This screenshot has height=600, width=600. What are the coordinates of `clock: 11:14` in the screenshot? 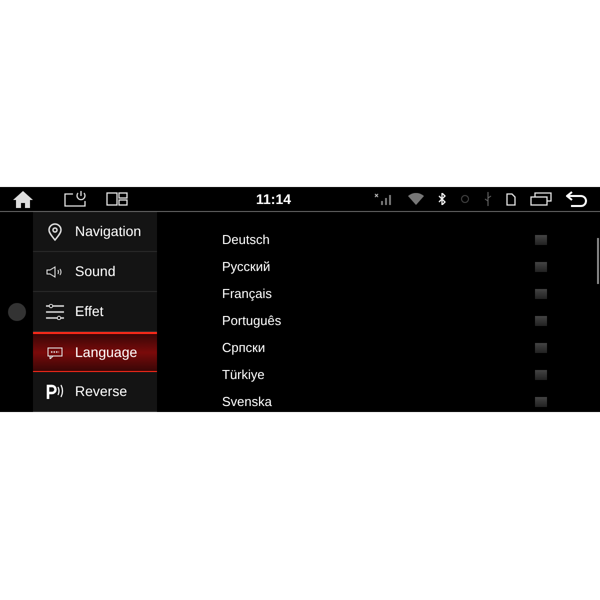 It's located at (274, 199).